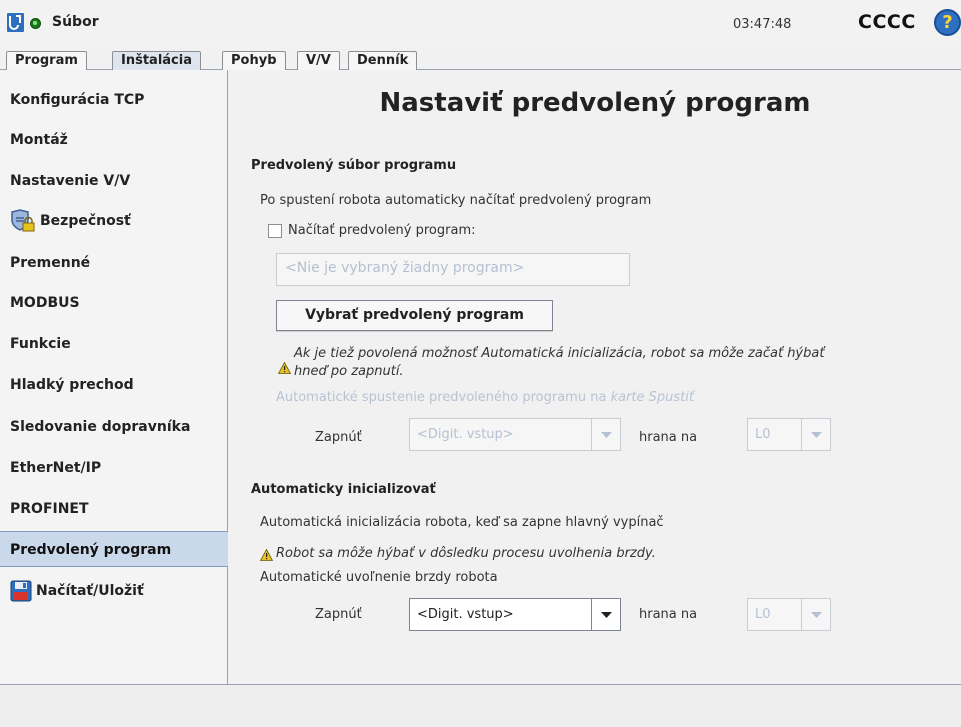  Describe the element at coordinates (595, 103) in the screenshot. I see `page-title: Nastaviť predvolený program` at that location.